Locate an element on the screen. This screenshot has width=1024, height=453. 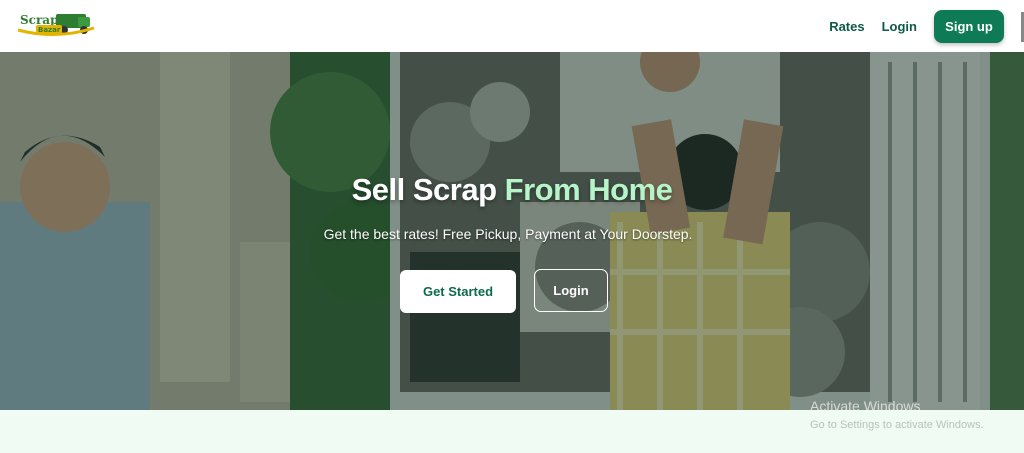
nav-rates-link: Rates is located at coordinates (846, 26).